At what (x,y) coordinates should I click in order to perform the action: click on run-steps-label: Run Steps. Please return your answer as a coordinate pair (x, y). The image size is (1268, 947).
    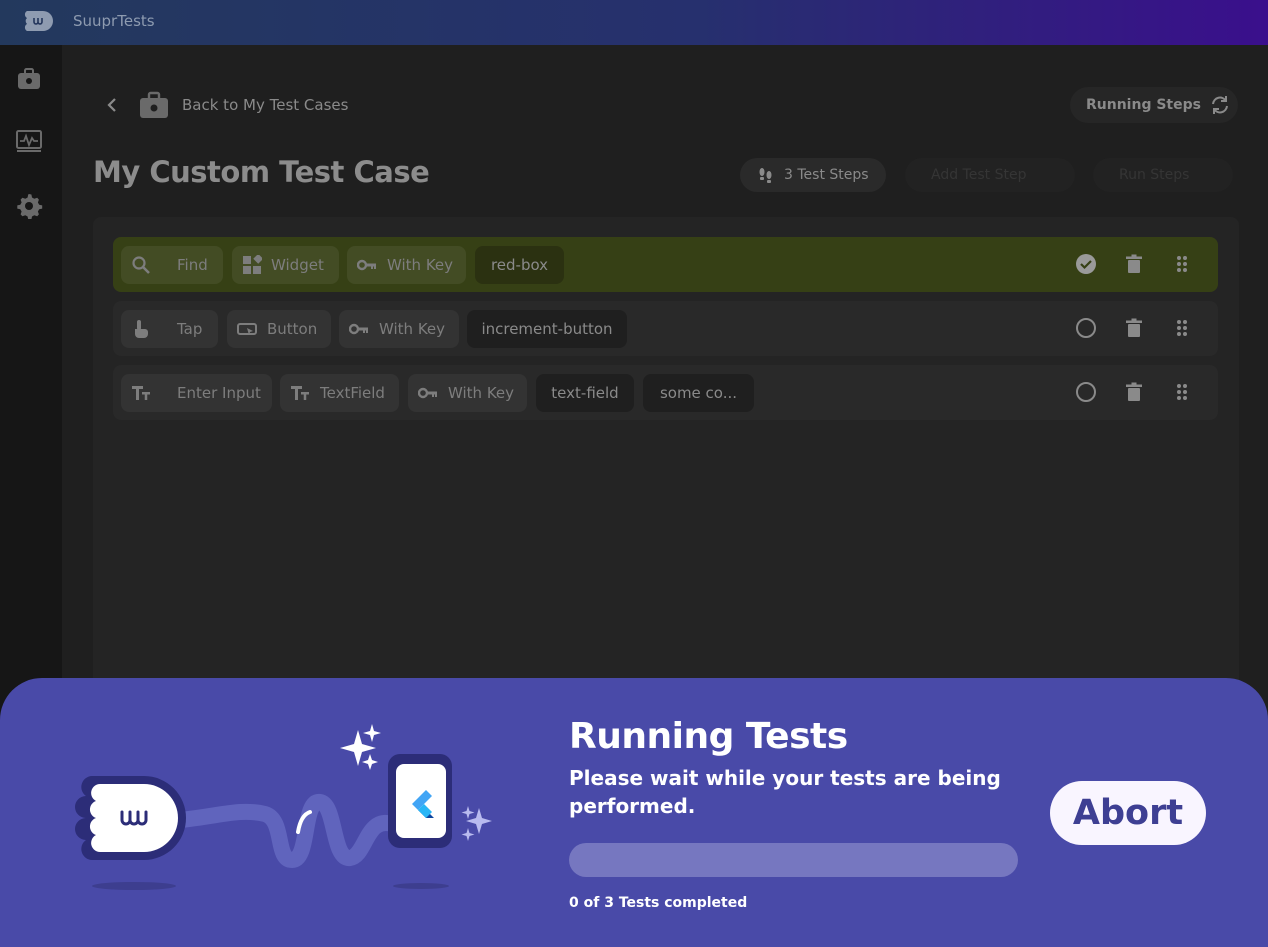
    Looking at the image, I should click on (1154, 175).